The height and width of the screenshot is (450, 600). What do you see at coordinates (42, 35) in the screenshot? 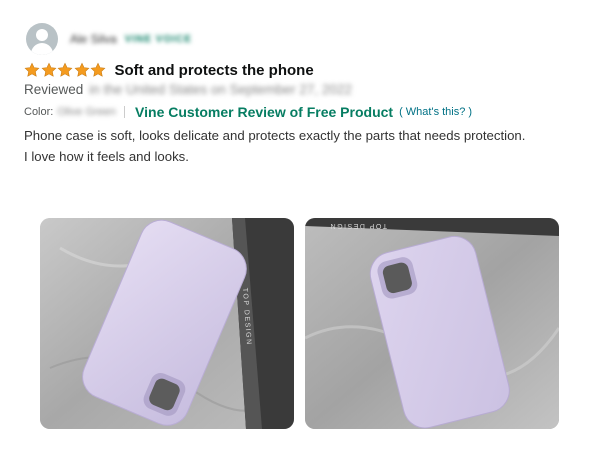
I see `avatar-head` at bounding box center [42, 35].